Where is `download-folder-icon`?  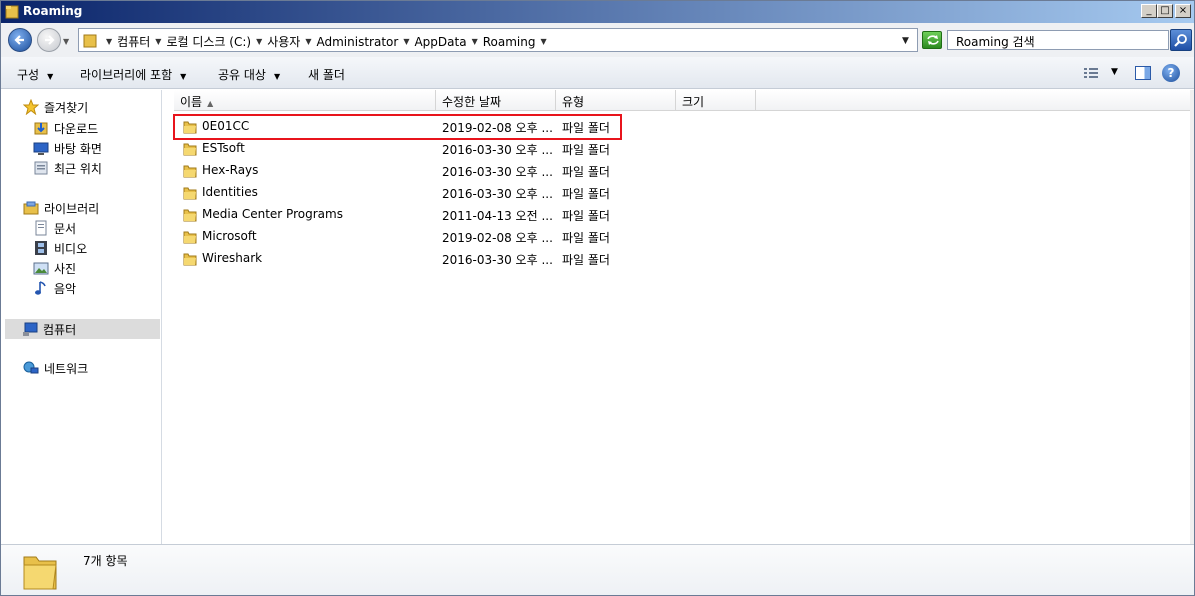
download-folder-icon is located at coordinates (41, 128).